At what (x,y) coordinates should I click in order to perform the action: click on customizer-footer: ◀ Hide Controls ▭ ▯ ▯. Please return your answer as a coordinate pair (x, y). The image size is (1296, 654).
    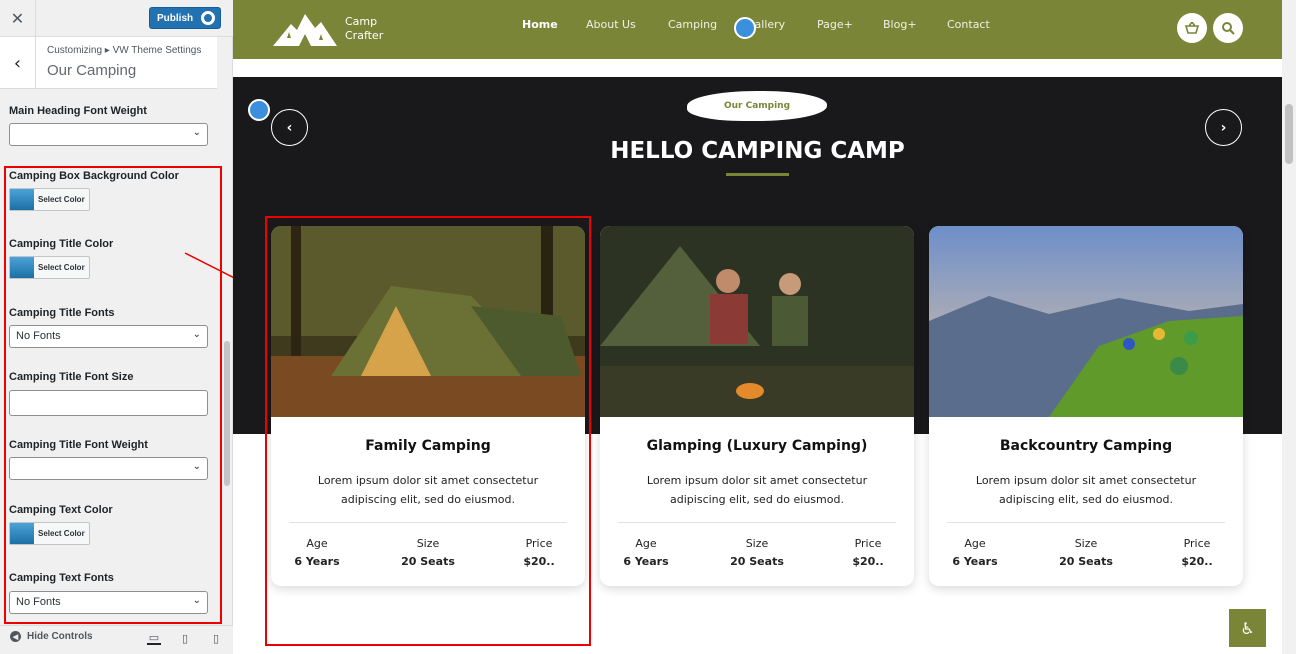
    Looking at the image, I should click on (116, 639).